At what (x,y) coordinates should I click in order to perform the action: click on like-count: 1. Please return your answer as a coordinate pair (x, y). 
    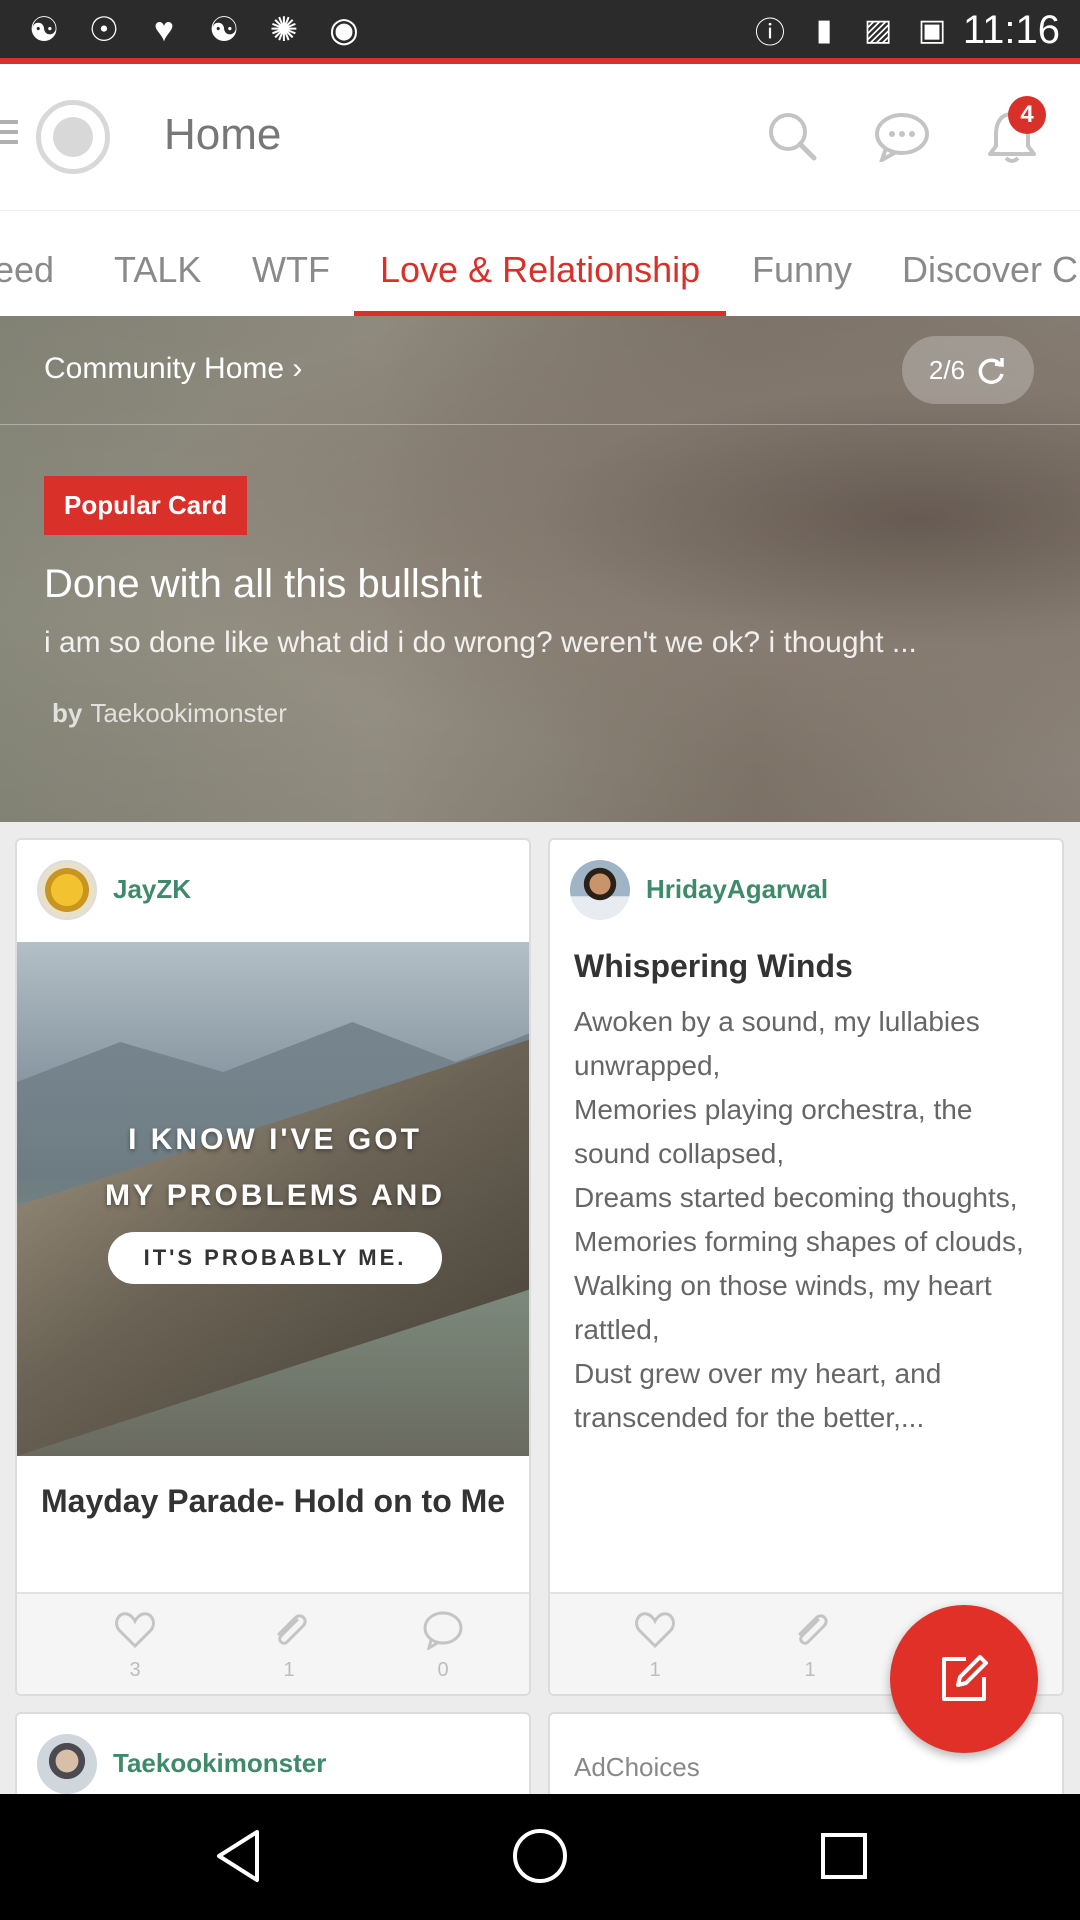
    Looking at the image, I should click on (655, 1670).